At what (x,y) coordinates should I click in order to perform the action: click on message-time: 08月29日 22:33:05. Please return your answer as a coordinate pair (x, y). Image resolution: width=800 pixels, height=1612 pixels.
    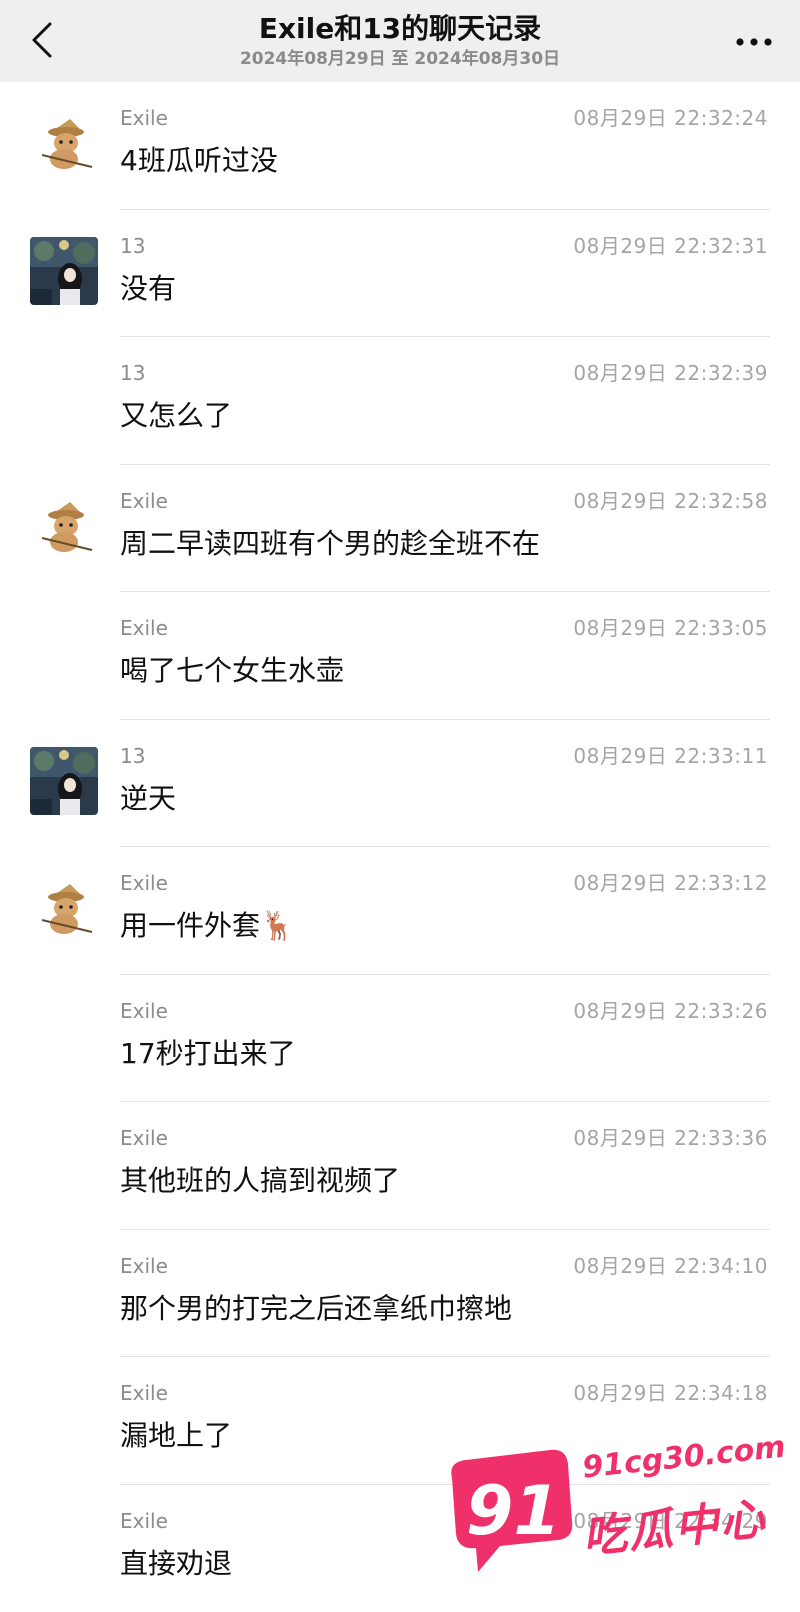
    Looking at the image, I should click on (670, 628).